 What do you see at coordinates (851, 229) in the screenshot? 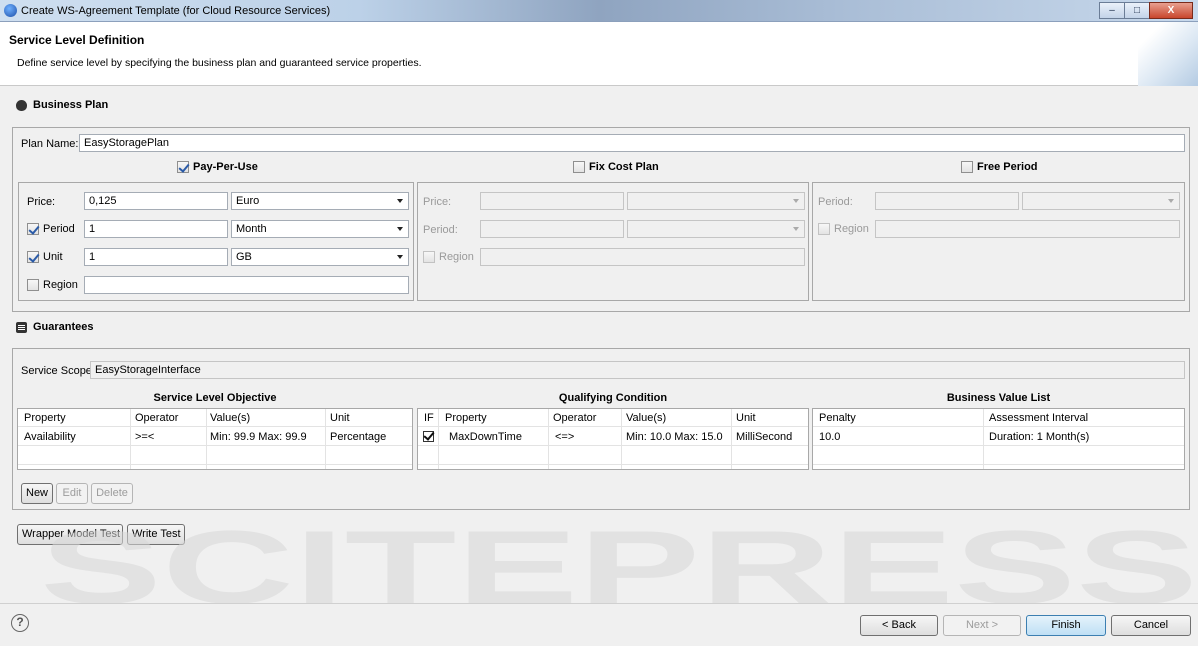
I see `free-region-label: Region` at bounding box center [851, 229].